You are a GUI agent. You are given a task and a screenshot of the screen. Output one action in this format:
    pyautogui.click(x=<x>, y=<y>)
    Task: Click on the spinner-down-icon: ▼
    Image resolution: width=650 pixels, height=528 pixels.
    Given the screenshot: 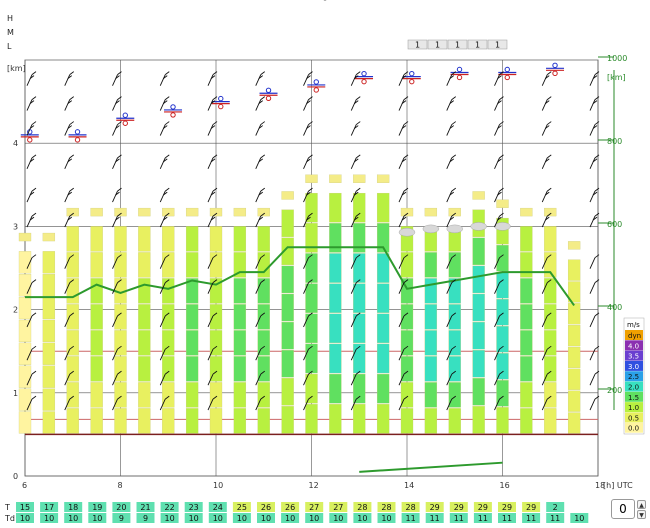 What is the action you would take?
    pyautogui.click(x=641, y=514)
    